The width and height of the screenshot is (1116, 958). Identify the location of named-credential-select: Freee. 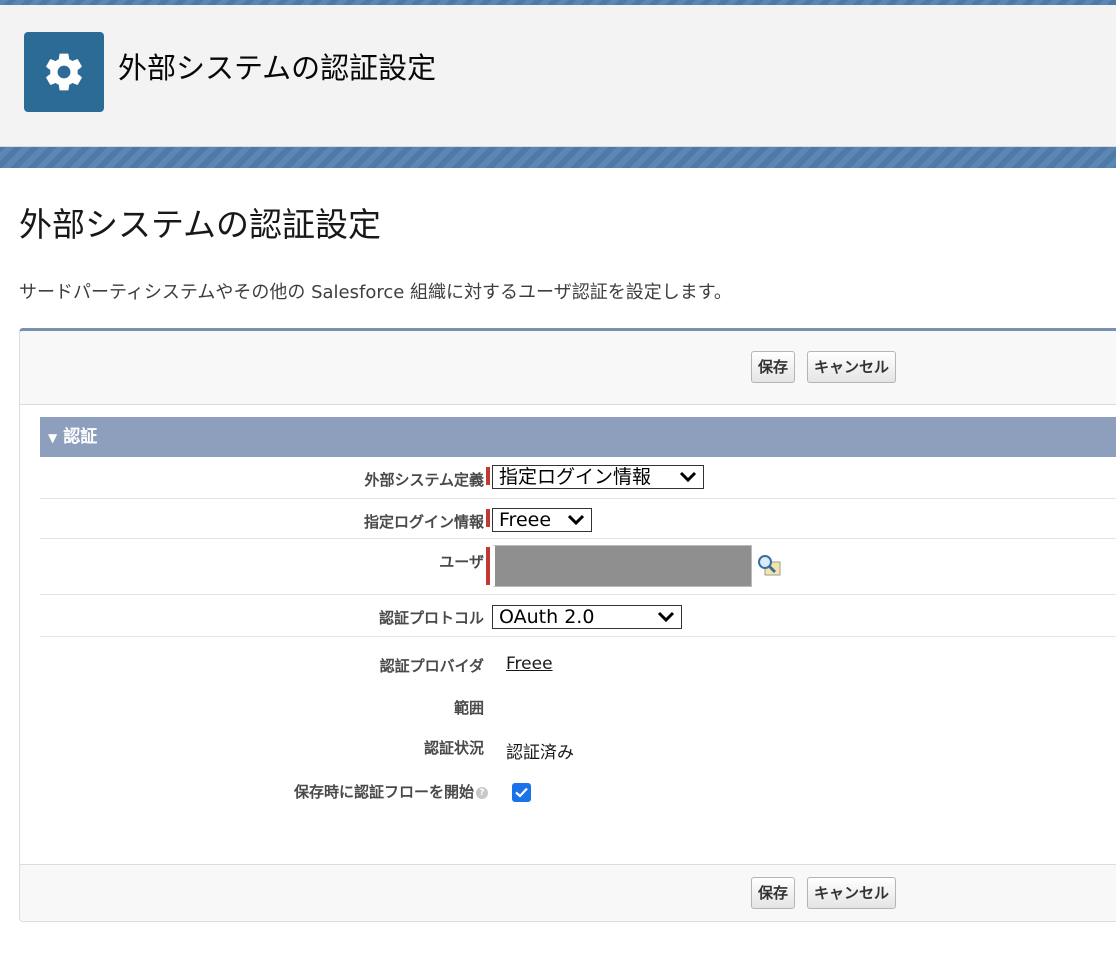
(542, 520).